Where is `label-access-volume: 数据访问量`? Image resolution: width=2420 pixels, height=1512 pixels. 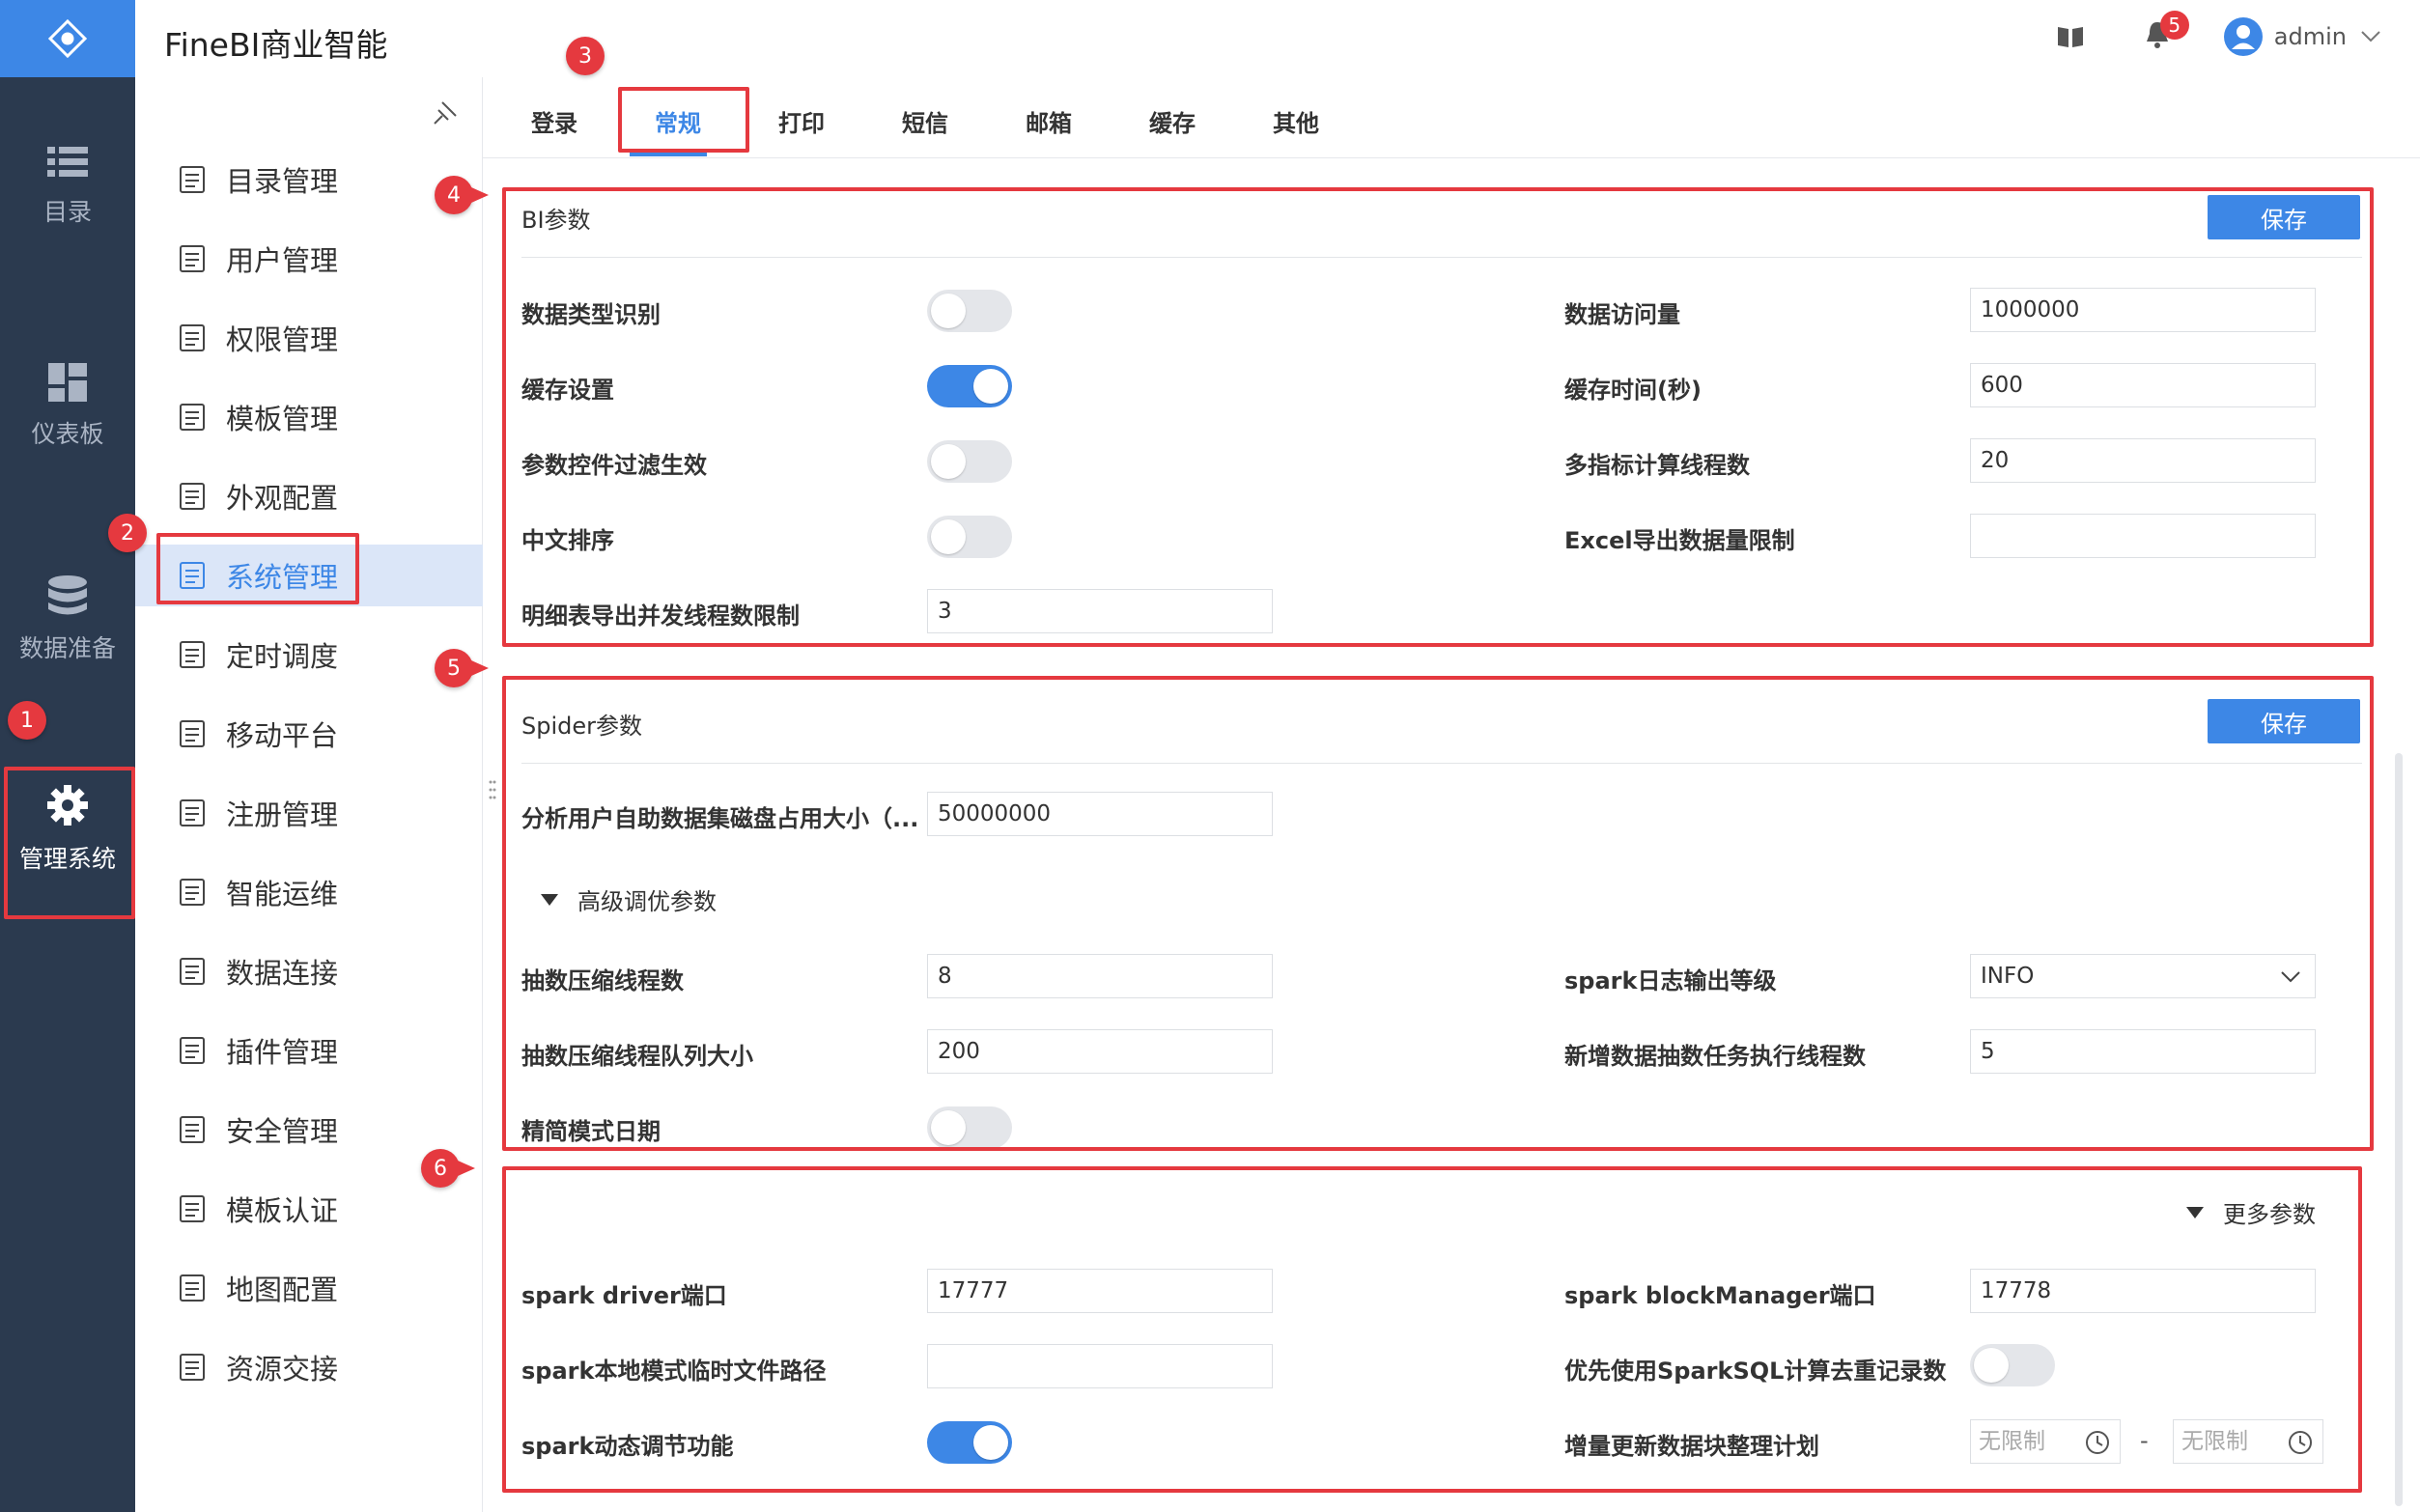 label-access-volume: 数据访问量 is located at coordinates (1622, 315).